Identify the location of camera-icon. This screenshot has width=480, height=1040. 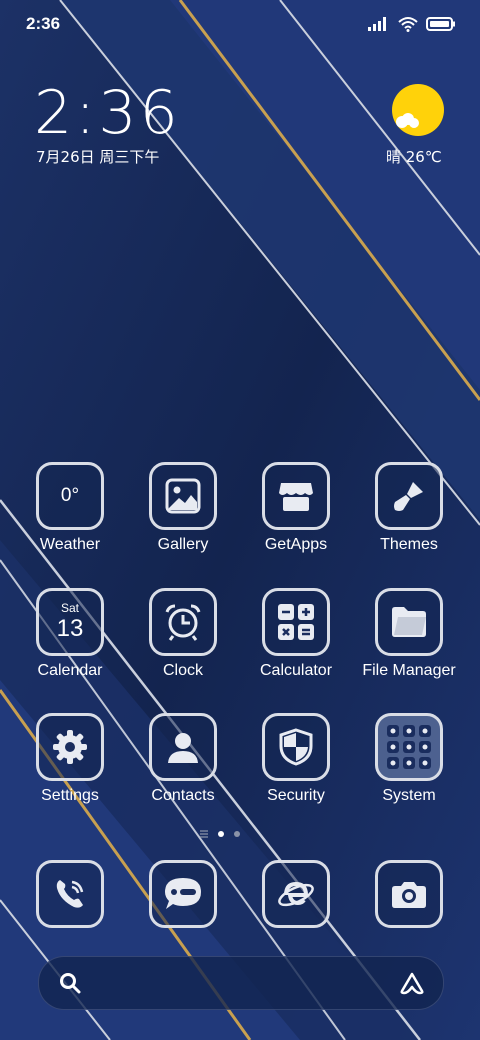
(409, 894).